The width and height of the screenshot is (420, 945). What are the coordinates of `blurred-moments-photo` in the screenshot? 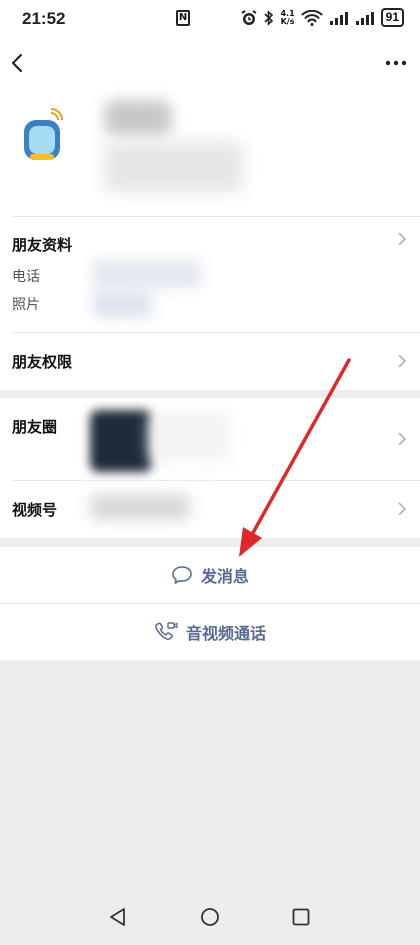 It's located at (121, 441).